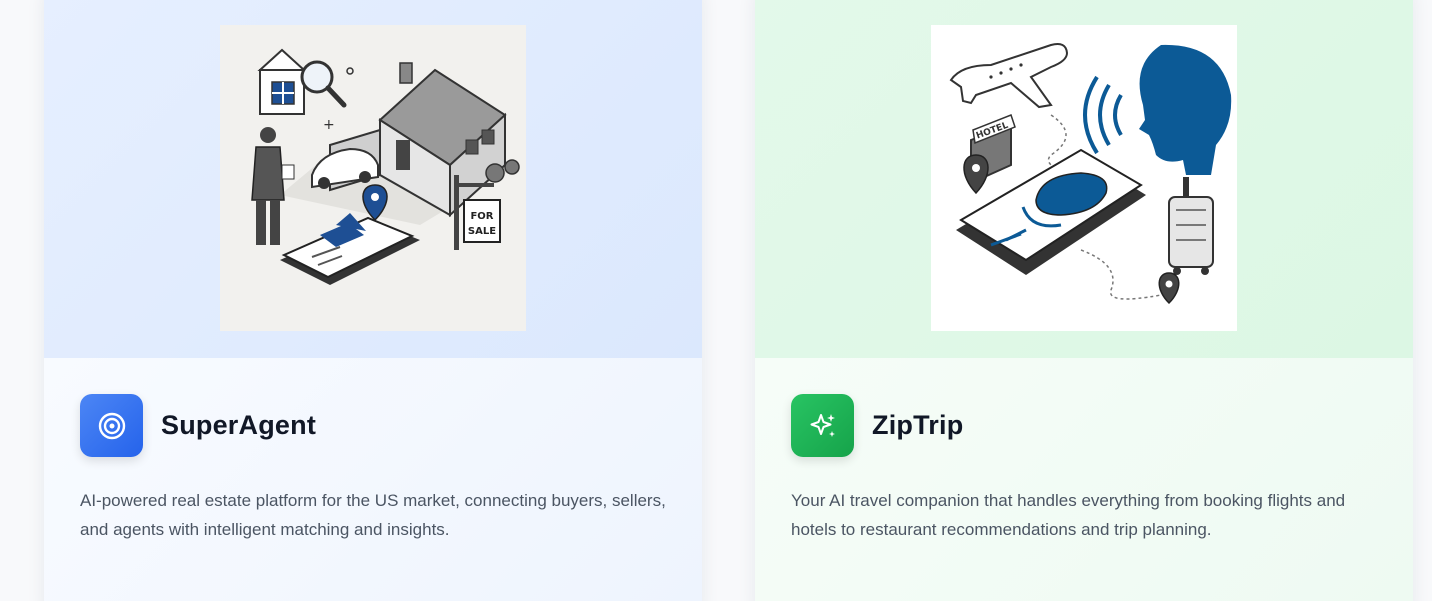 The height and width of the screenshot is (601, 1432). Describe the element at coordinates (822, 425) in the screenshot. I see `sparkles-icon` at that location.